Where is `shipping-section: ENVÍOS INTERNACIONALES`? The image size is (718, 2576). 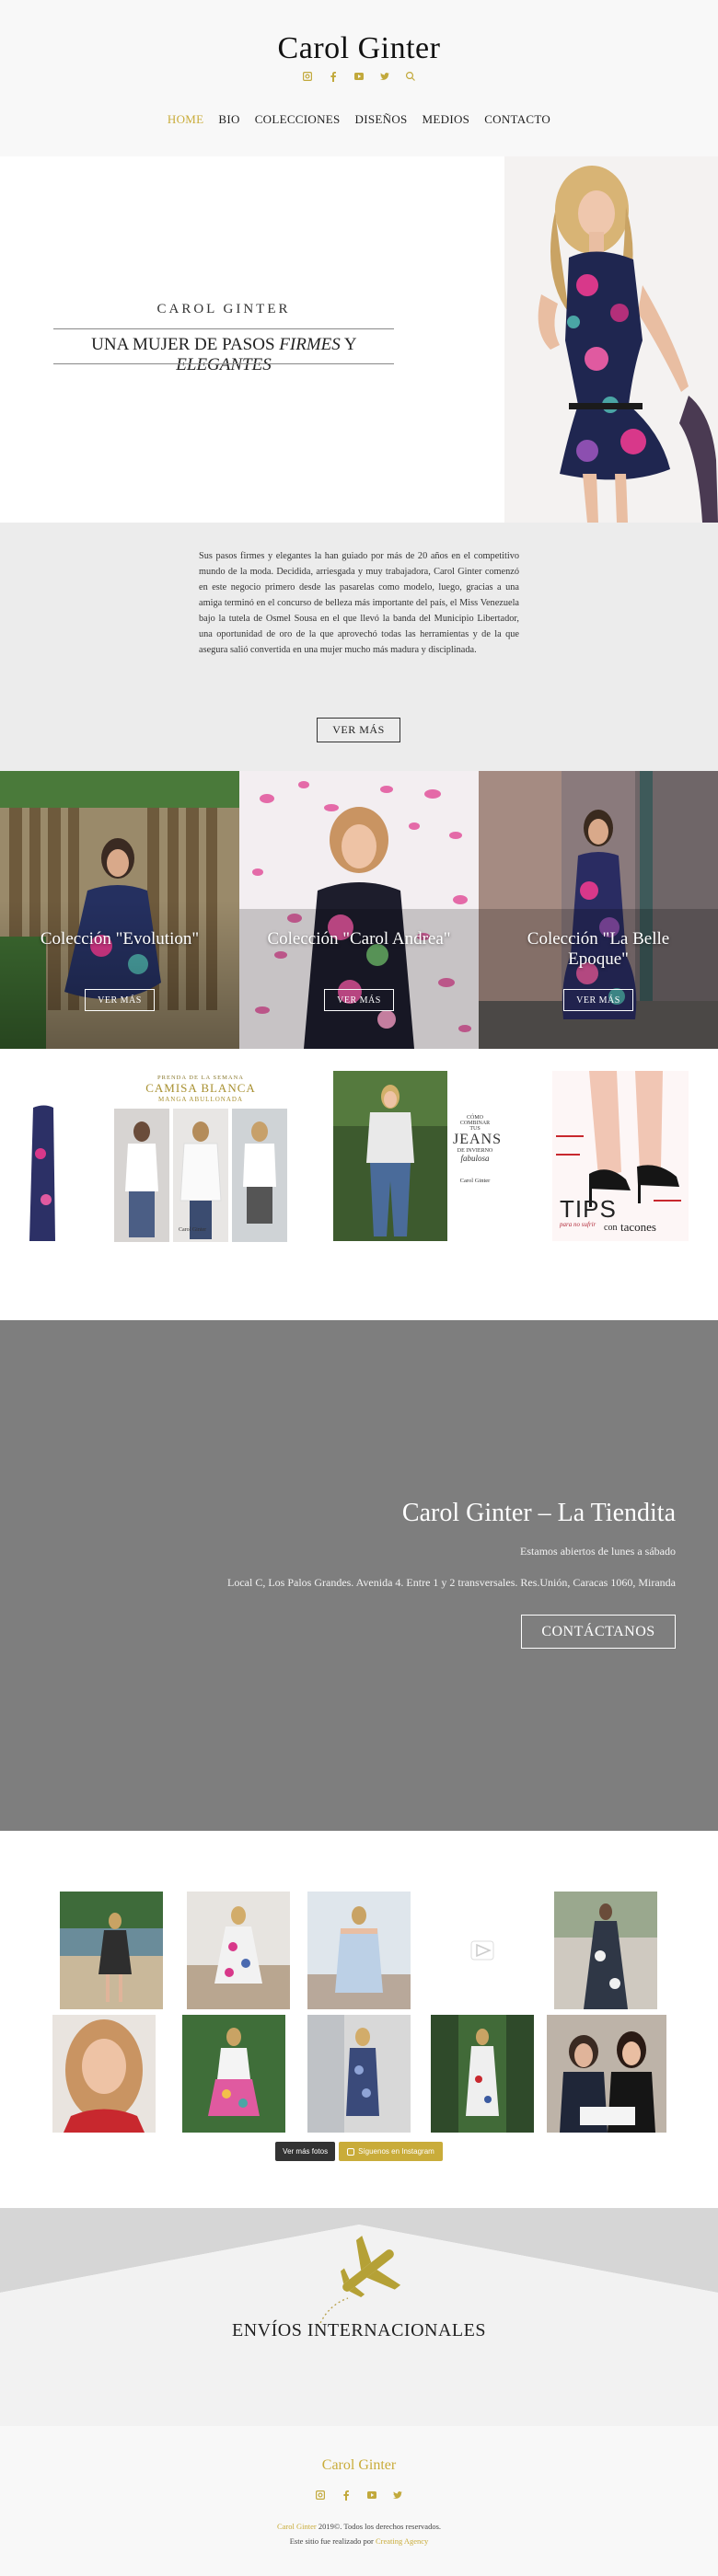 shipping-section: ENVÍOS INTERNACIONALES is located at coordinates (359, 2317).